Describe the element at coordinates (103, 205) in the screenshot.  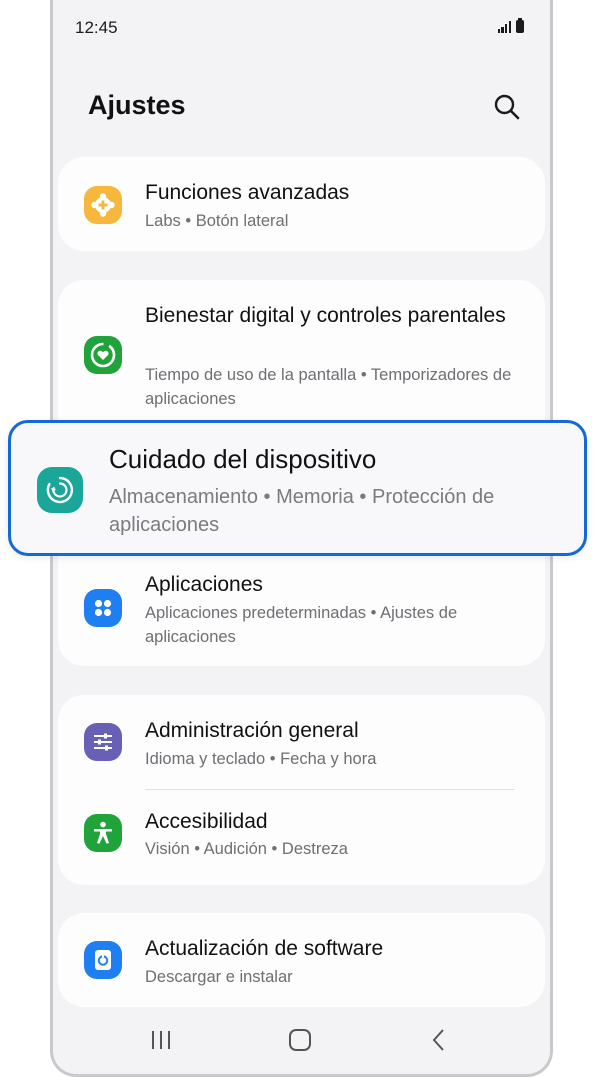
I see `advanced-features-icon` at that location.